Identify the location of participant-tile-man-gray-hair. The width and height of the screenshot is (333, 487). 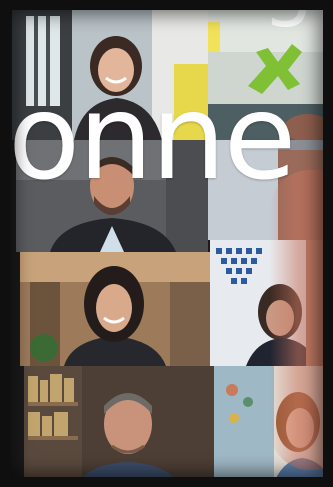
(119, 426).